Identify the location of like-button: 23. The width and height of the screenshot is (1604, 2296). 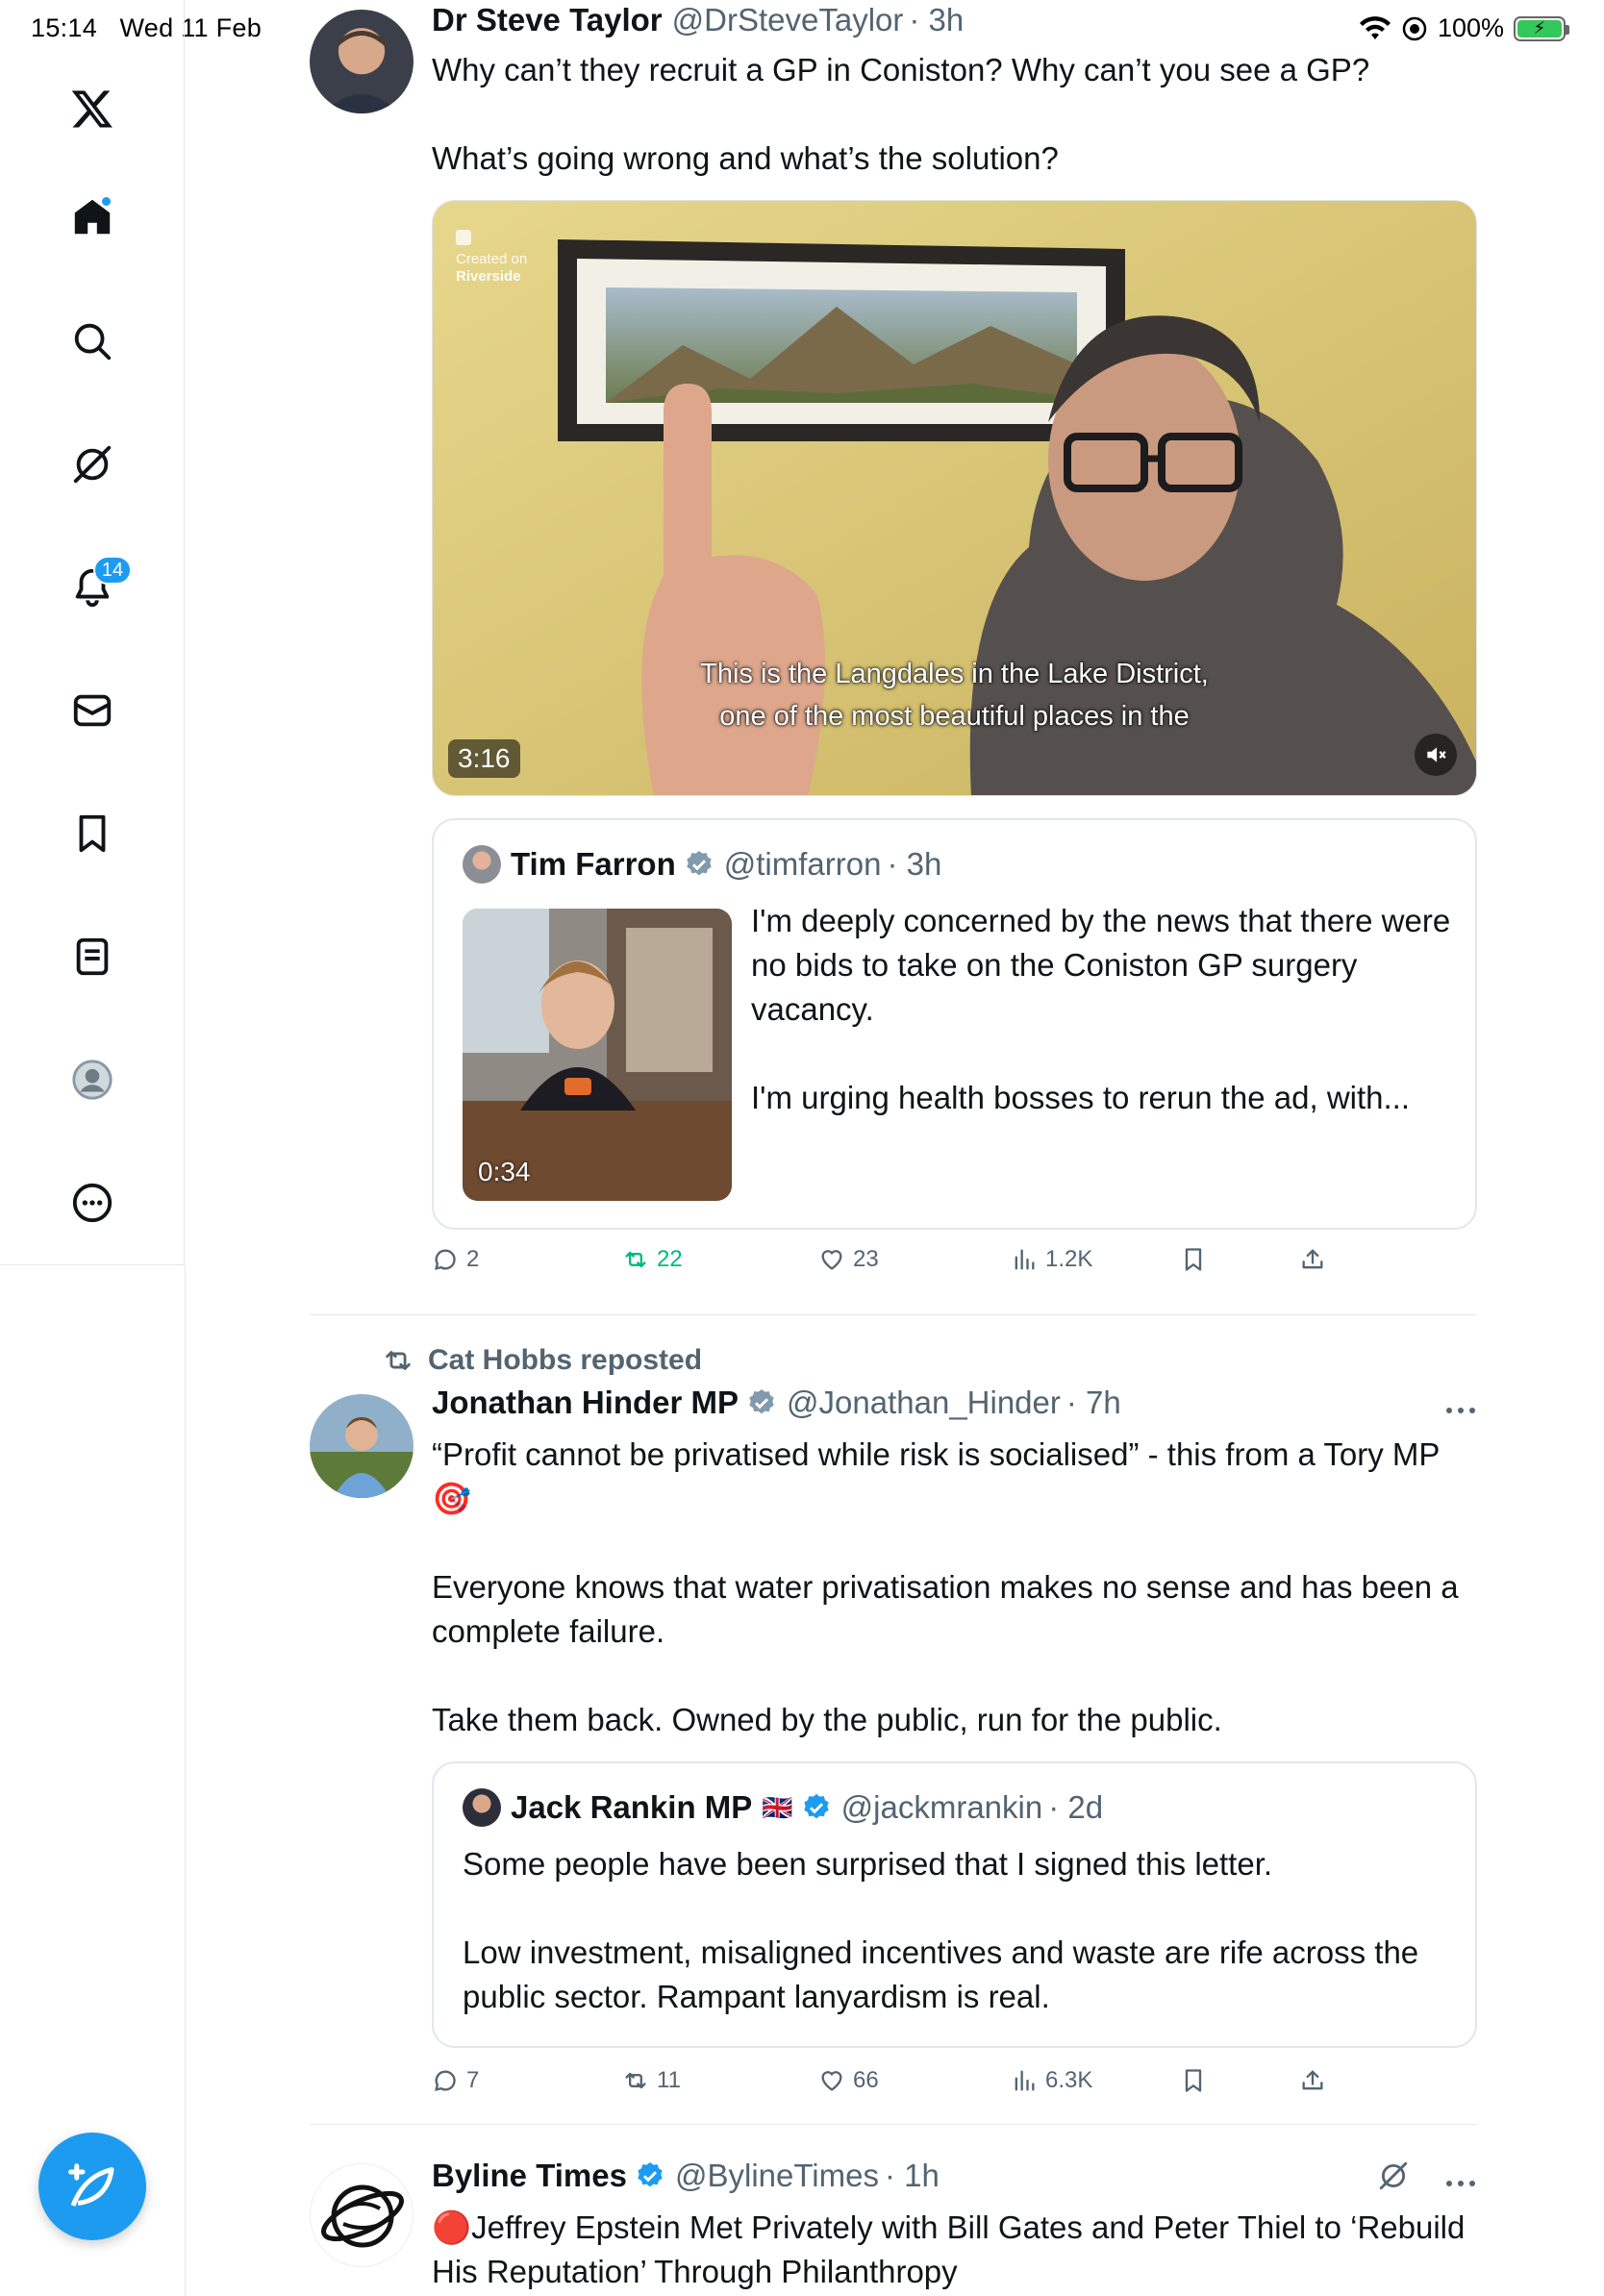
(848, 1259).